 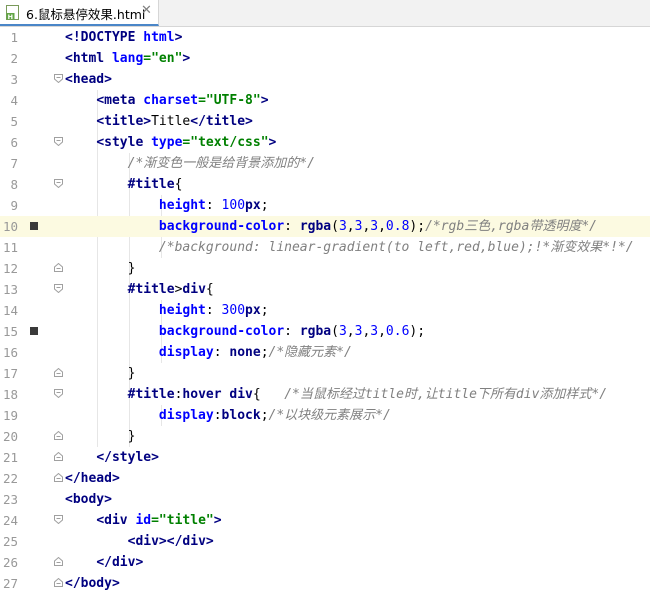 I want to click on code-text: display: none;/*隐藏元素*/, so click(x=208, y=352).